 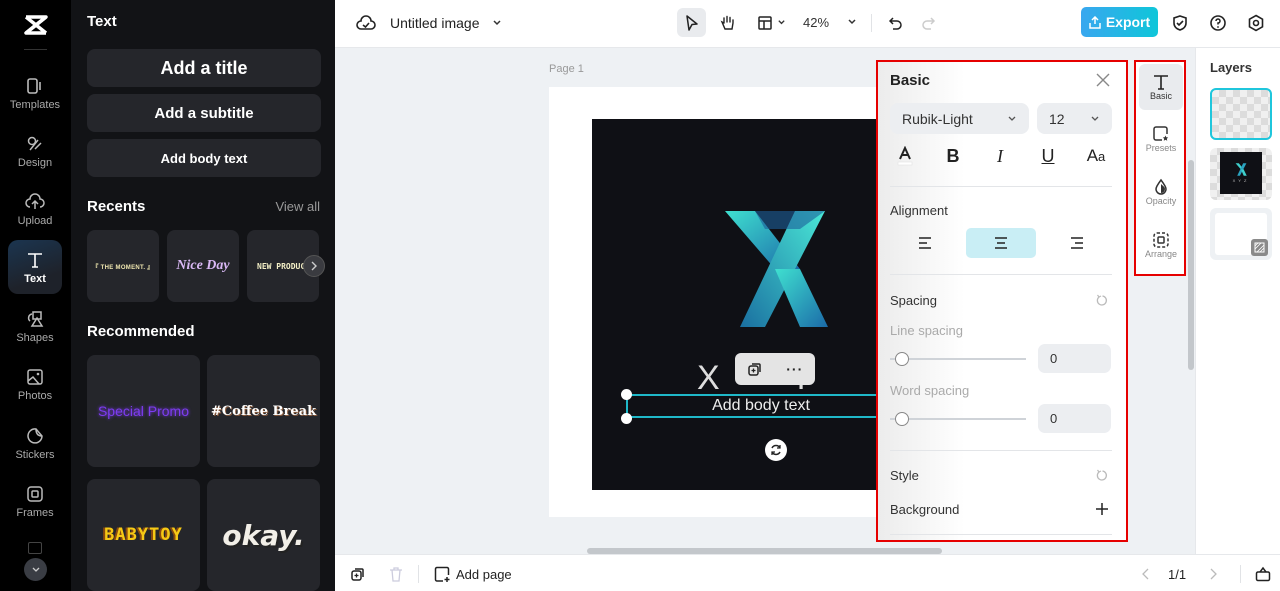 What do you see at coordinates (764, 22) in the screenshot?
I see `layout-icon` at bounding box center [764, 22].